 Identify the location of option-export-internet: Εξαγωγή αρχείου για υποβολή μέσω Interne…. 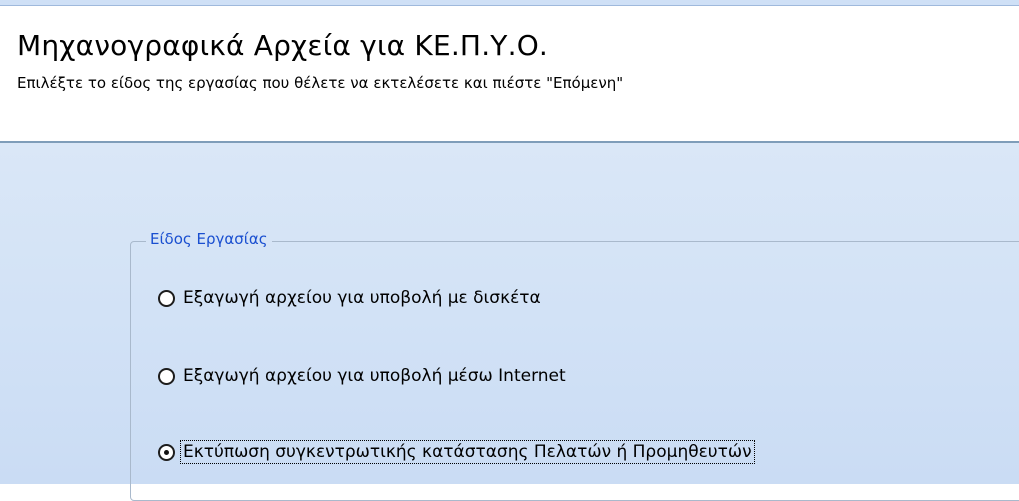
(363, 376).